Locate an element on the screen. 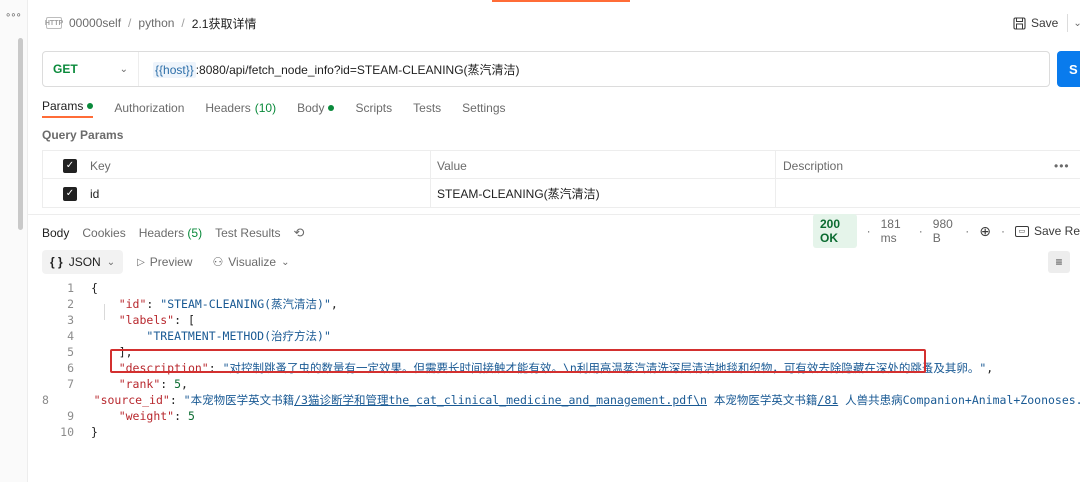 This screenshot has width=1080, height=482. preview-button: ▷ Preview is located at coordinates (164, 262).